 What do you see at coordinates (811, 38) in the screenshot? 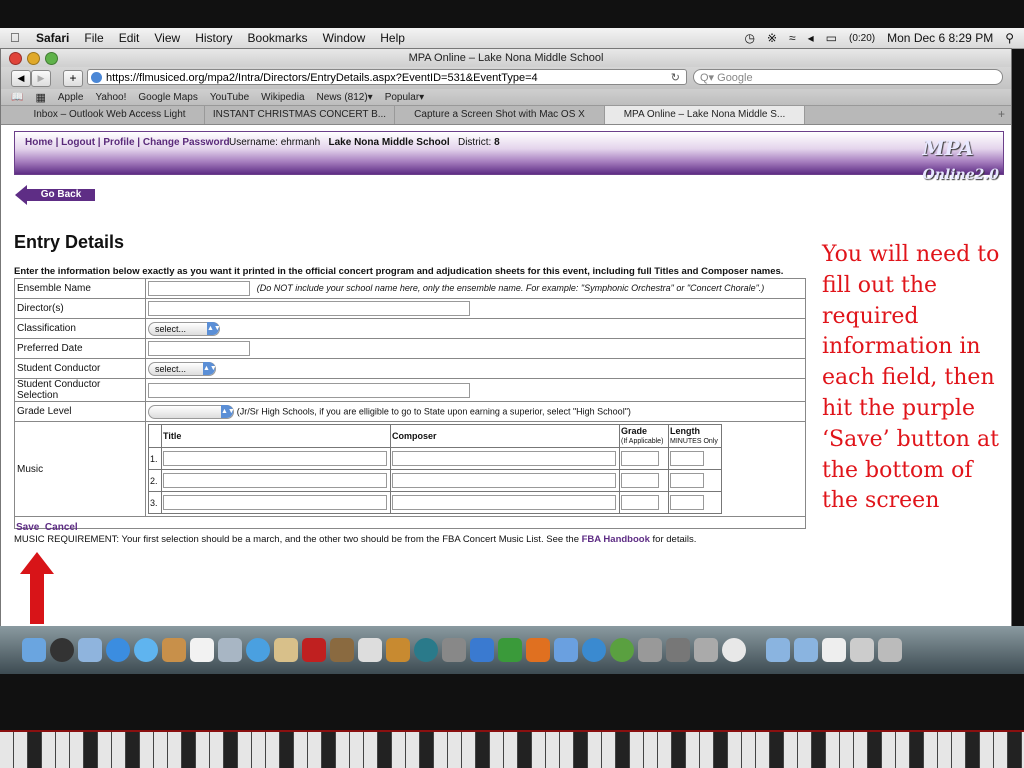
I see `volume-icon: ◂` at bounding box center [811, 38].